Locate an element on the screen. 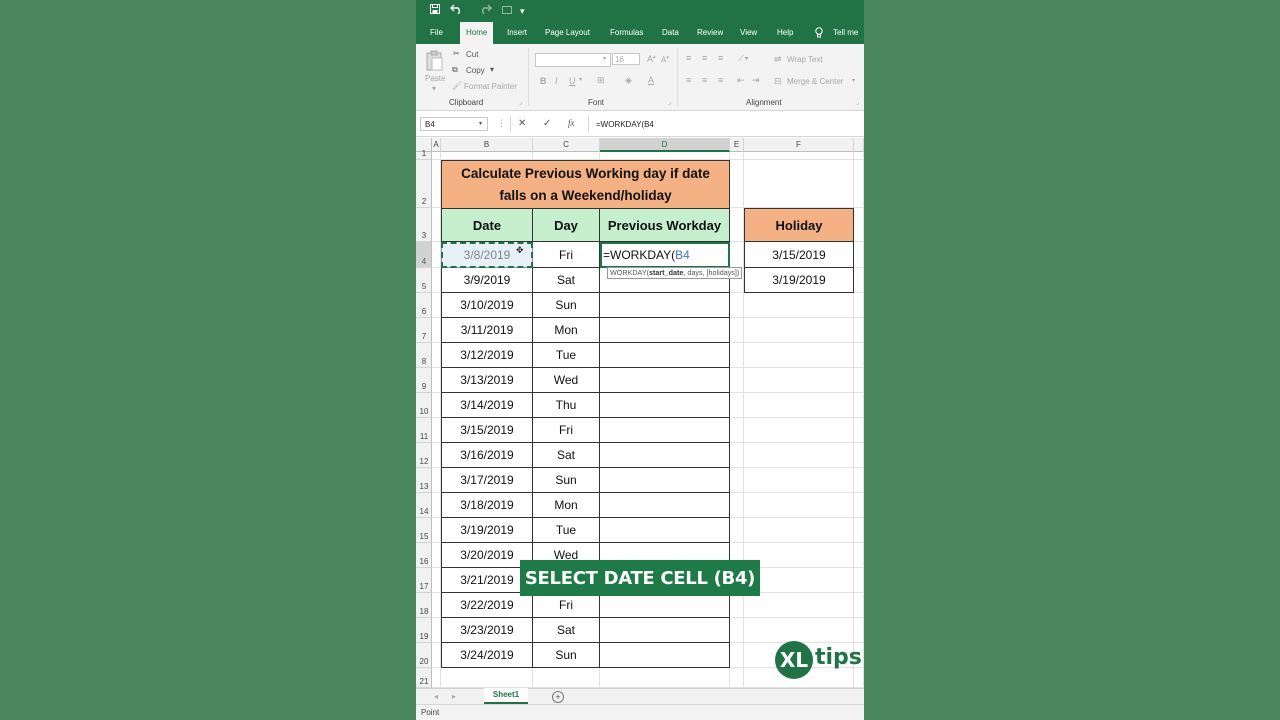 The image size is (1280, 720). tab-view: View is located at coordinates (748, 33).